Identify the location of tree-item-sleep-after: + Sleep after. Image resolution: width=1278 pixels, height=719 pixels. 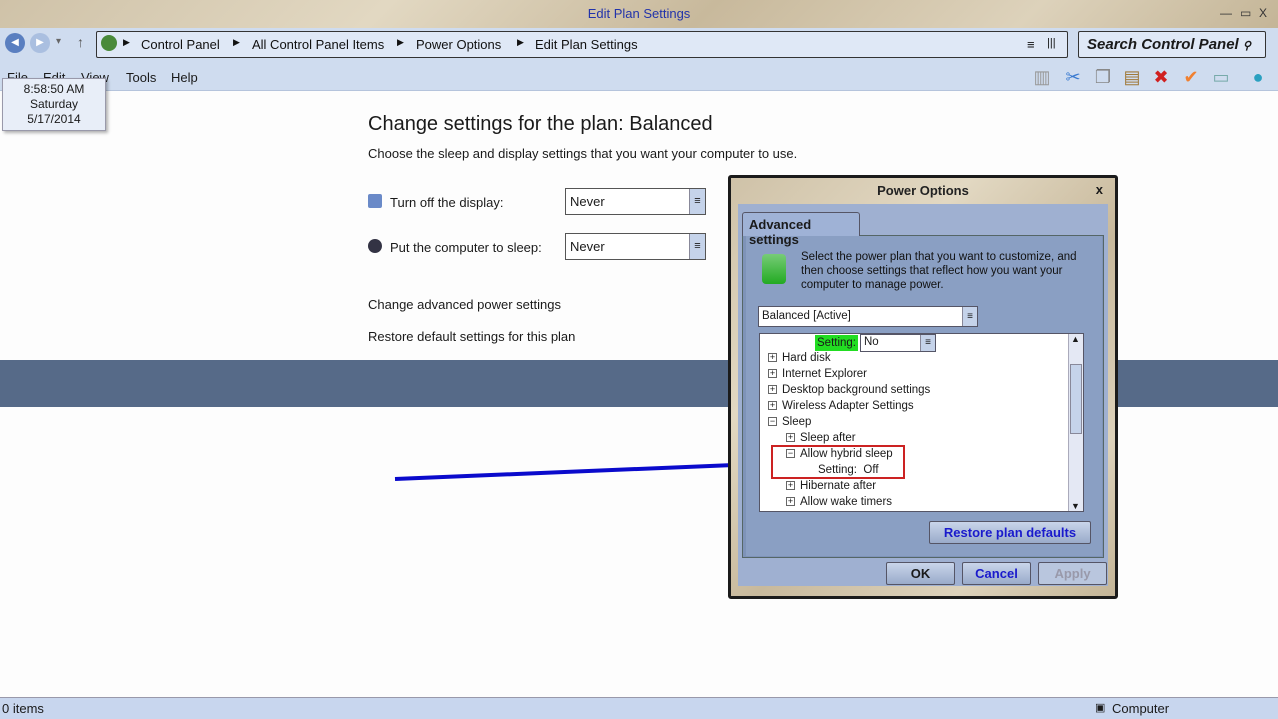
(821, 438).